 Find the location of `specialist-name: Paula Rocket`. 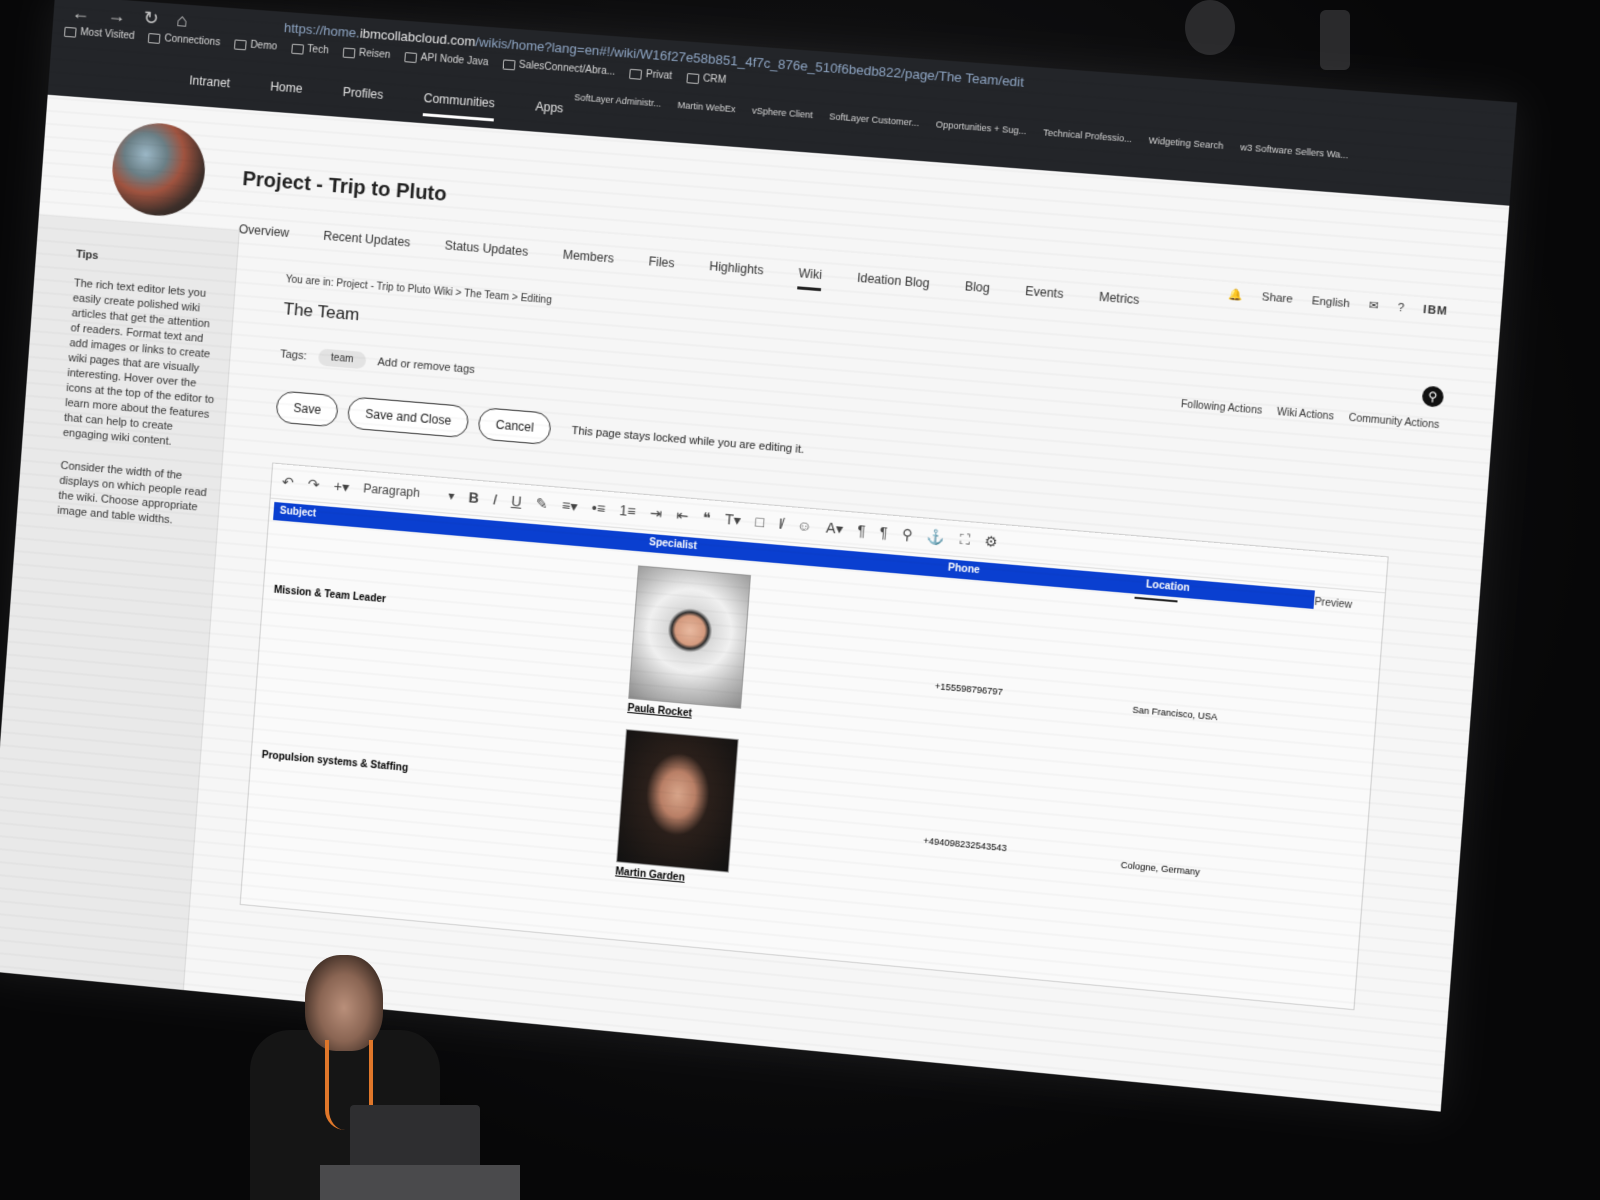

specialist-name: Paula Rocket is located at coordinates (660, 711).